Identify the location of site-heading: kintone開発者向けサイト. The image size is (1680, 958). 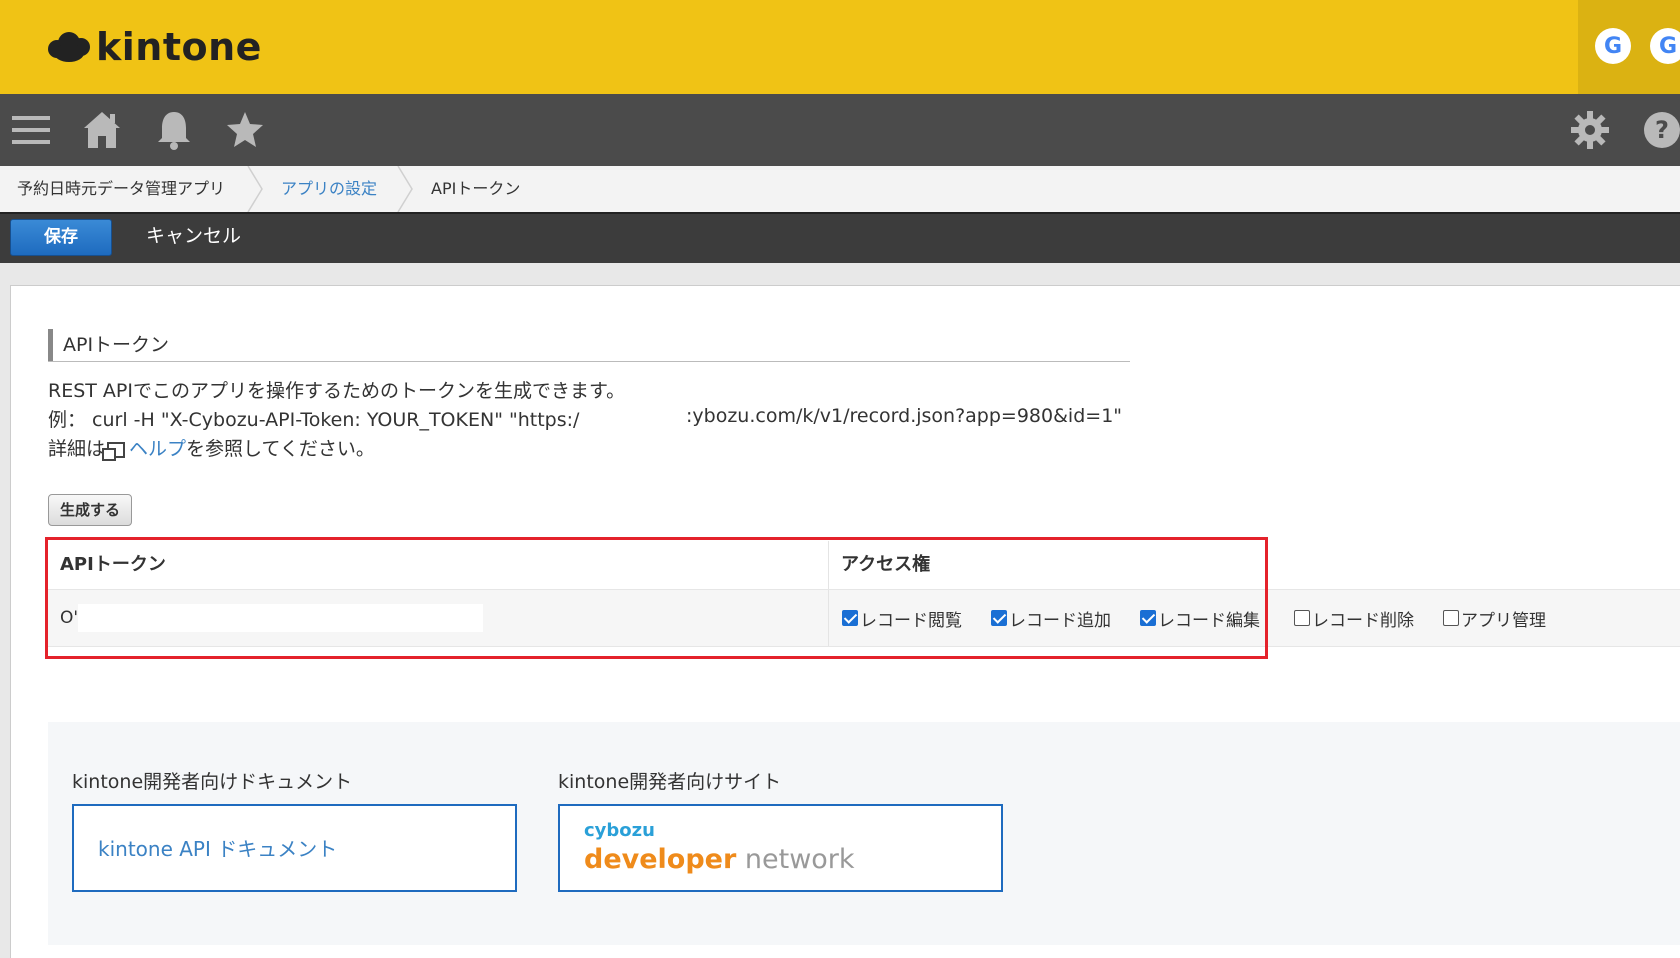
(670, 782).